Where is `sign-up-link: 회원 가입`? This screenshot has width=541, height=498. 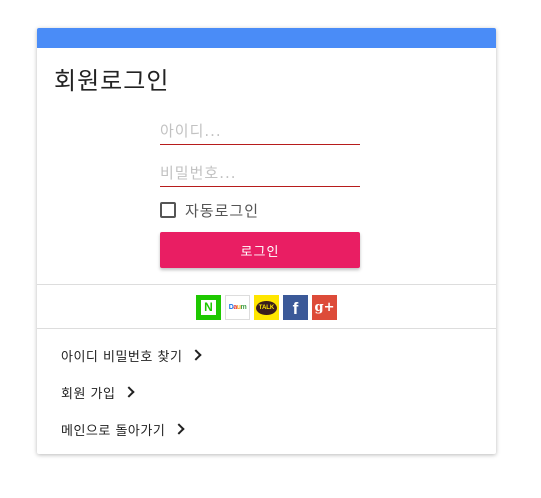
sign-up-link: 회원 가입 is located at coordinates (130, 401).